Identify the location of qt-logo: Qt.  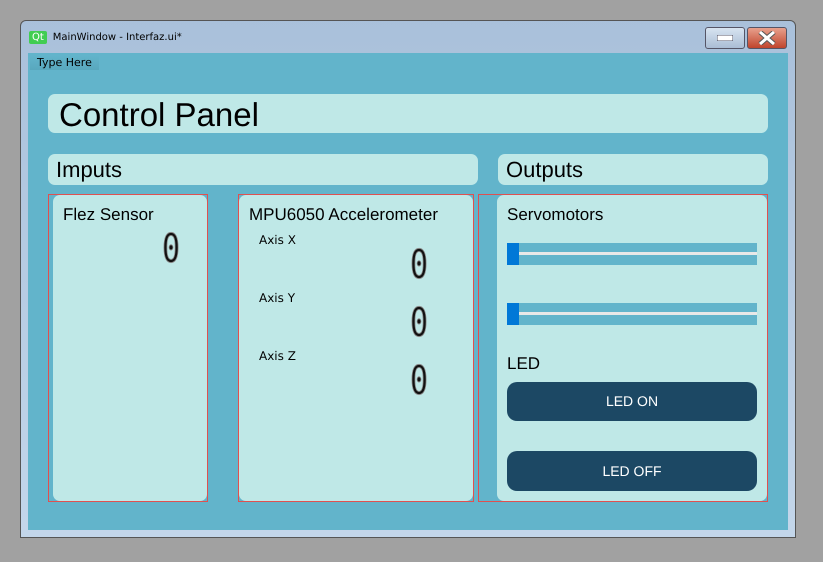
(38, 37).